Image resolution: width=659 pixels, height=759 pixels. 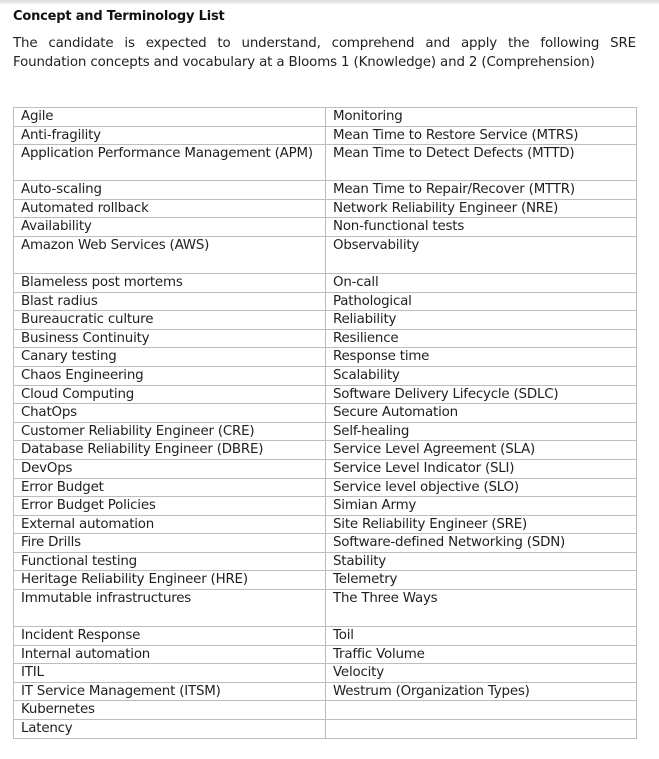 What do you see at coordinates (169, 338) in the screenshot?
I see `term-cell-left: Business Continuity` at bounding box center [169, 338].